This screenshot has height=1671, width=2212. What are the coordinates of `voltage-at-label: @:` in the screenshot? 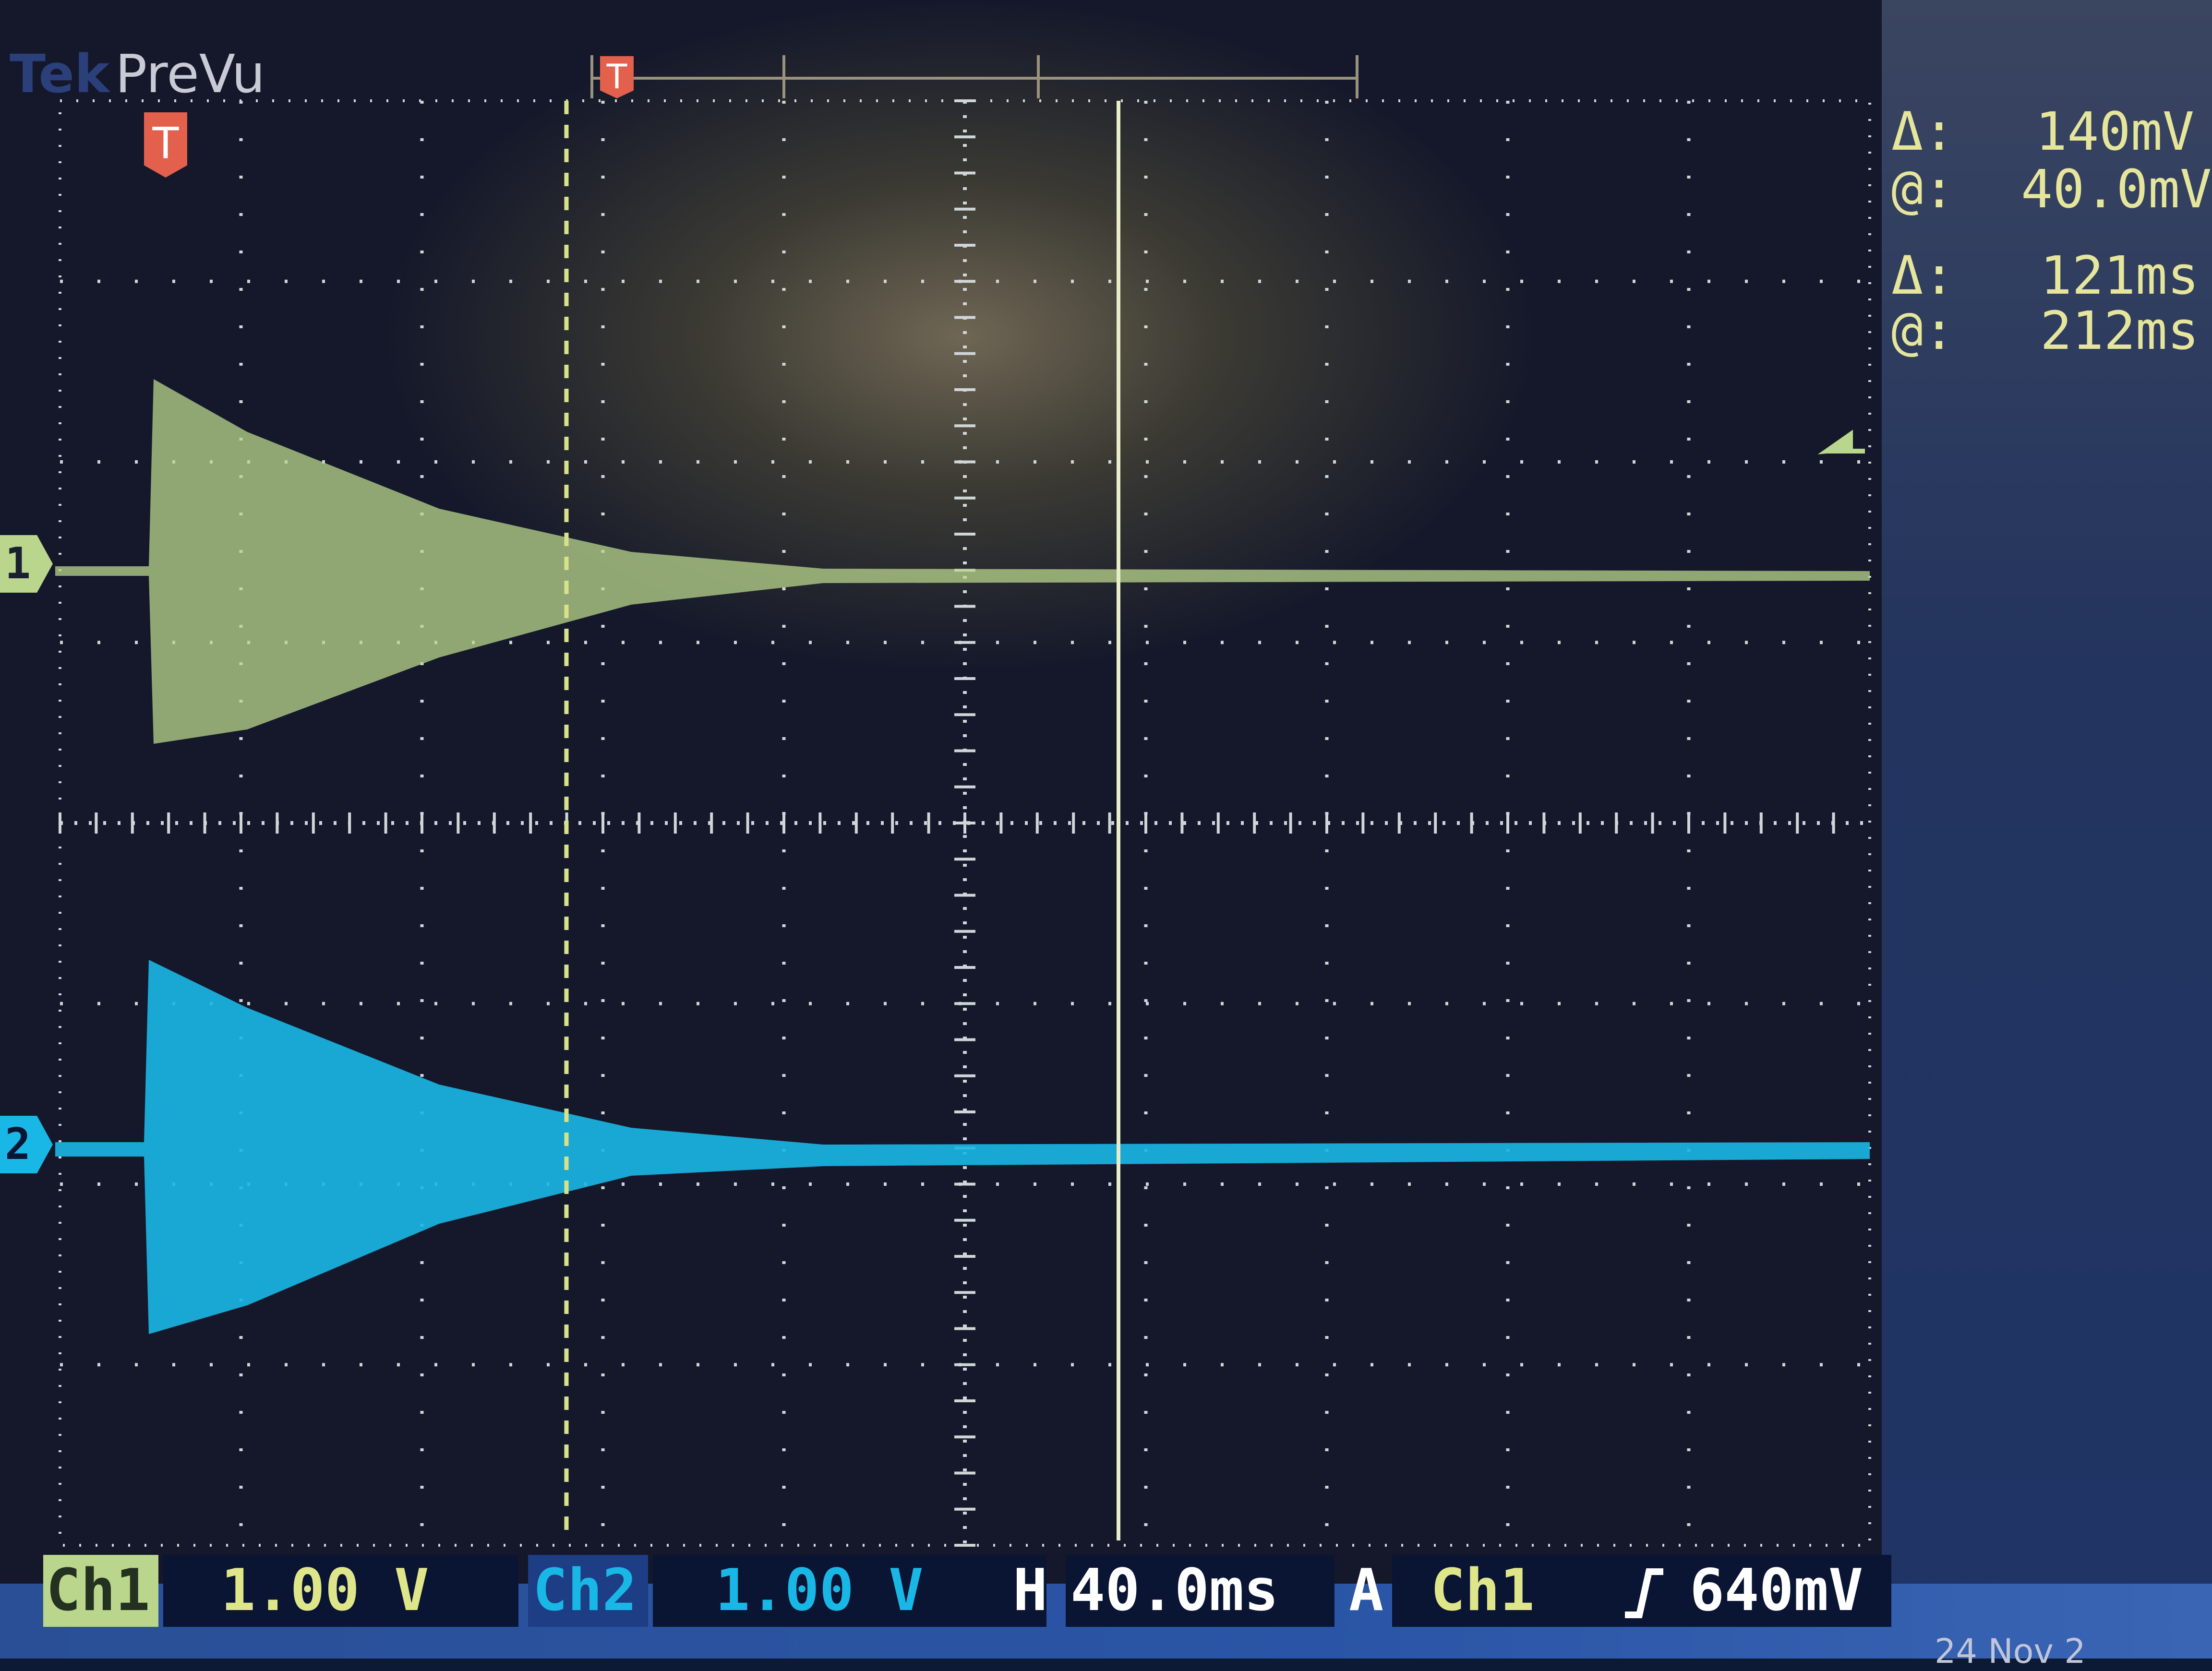 It's located at (1923, 189).